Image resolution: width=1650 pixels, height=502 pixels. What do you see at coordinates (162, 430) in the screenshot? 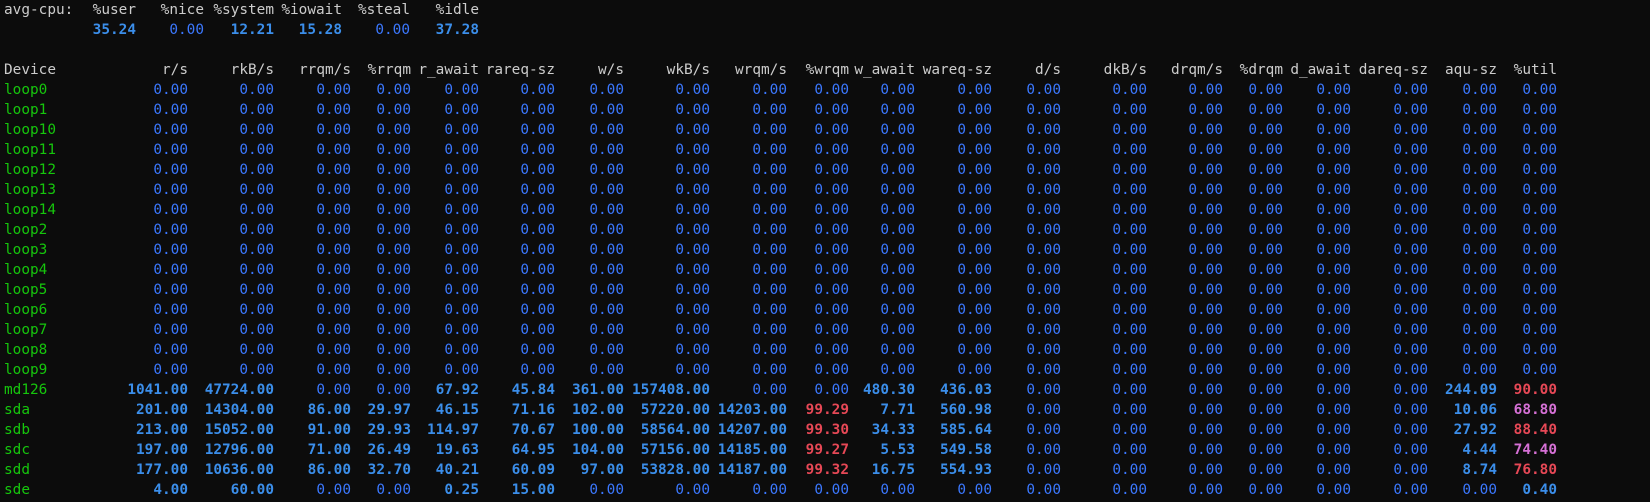
I see `table-cell: 213.00` at bounding box center [162, 430].